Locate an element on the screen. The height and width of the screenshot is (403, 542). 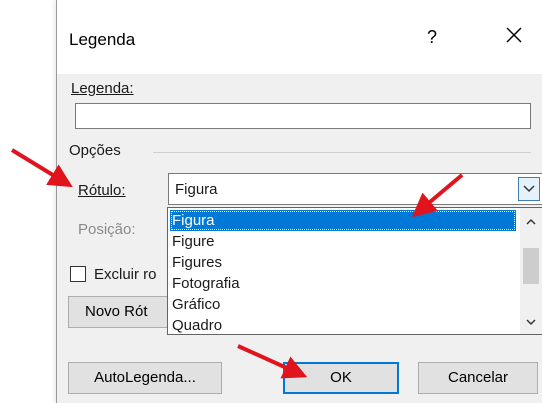
list-scrollbar is located at coordinates (531, 271).